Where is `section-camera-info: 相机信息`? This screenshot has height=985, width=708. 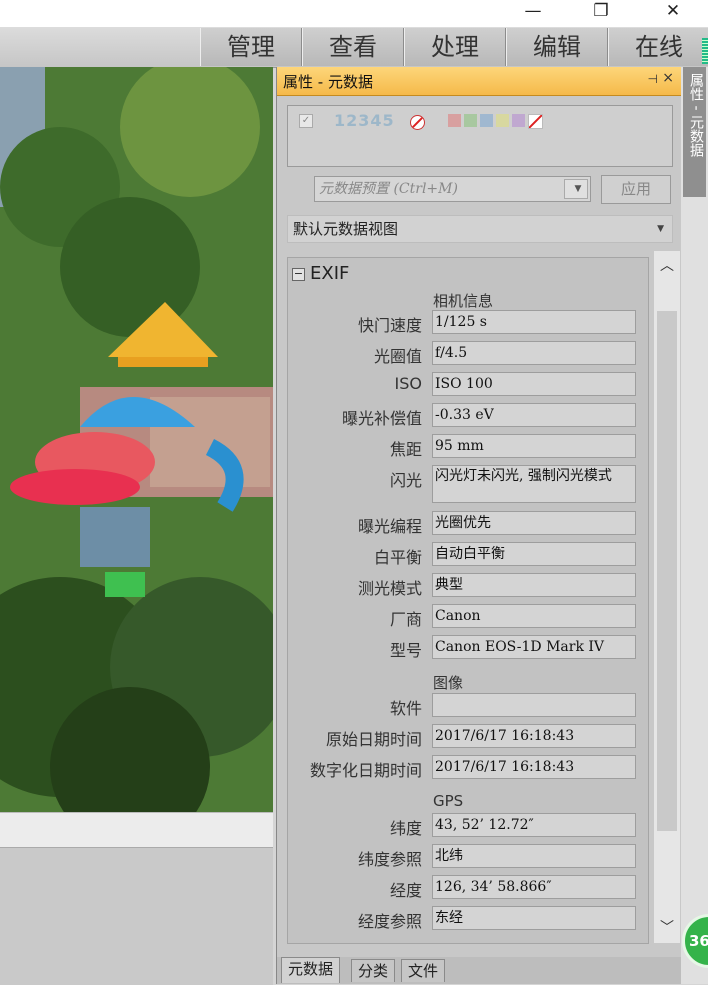
section-camera-info: 相机信息 is located at coordinates (463, 301).